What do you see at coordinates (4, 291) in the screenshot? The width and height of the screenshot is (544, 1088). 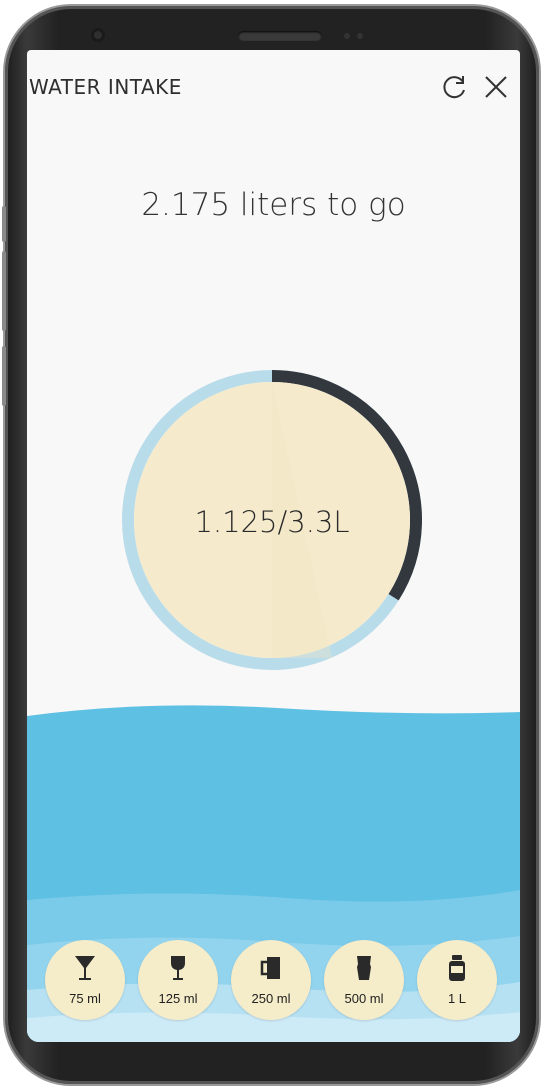 I see `volume-down-button` at bounding box center [4, 291].